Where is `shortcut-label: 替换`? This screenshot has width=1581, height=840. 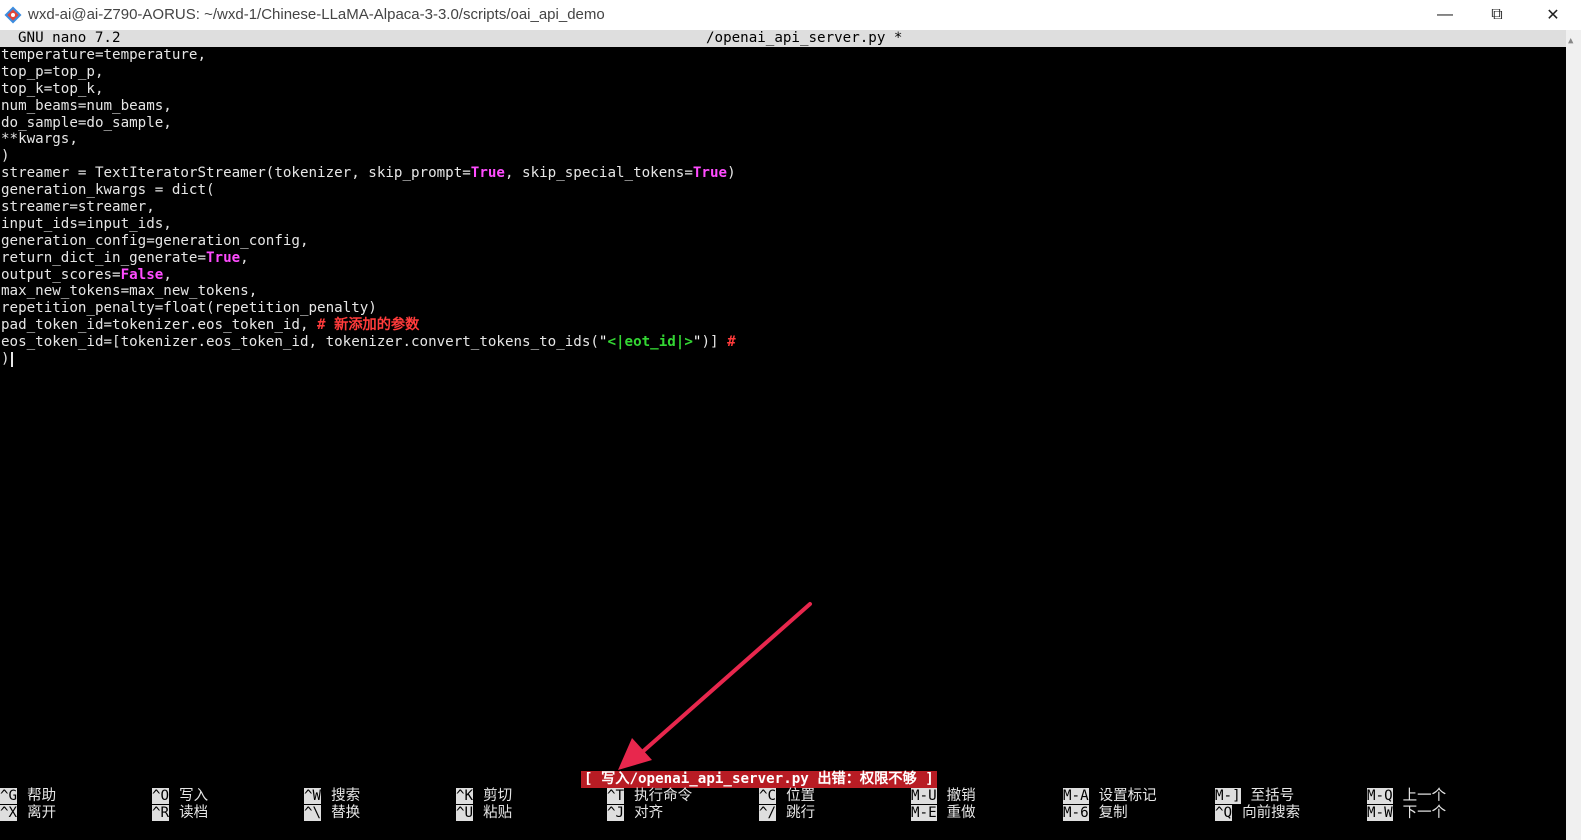
shortcut-label: 替换 is located at coordinates (346, 813).